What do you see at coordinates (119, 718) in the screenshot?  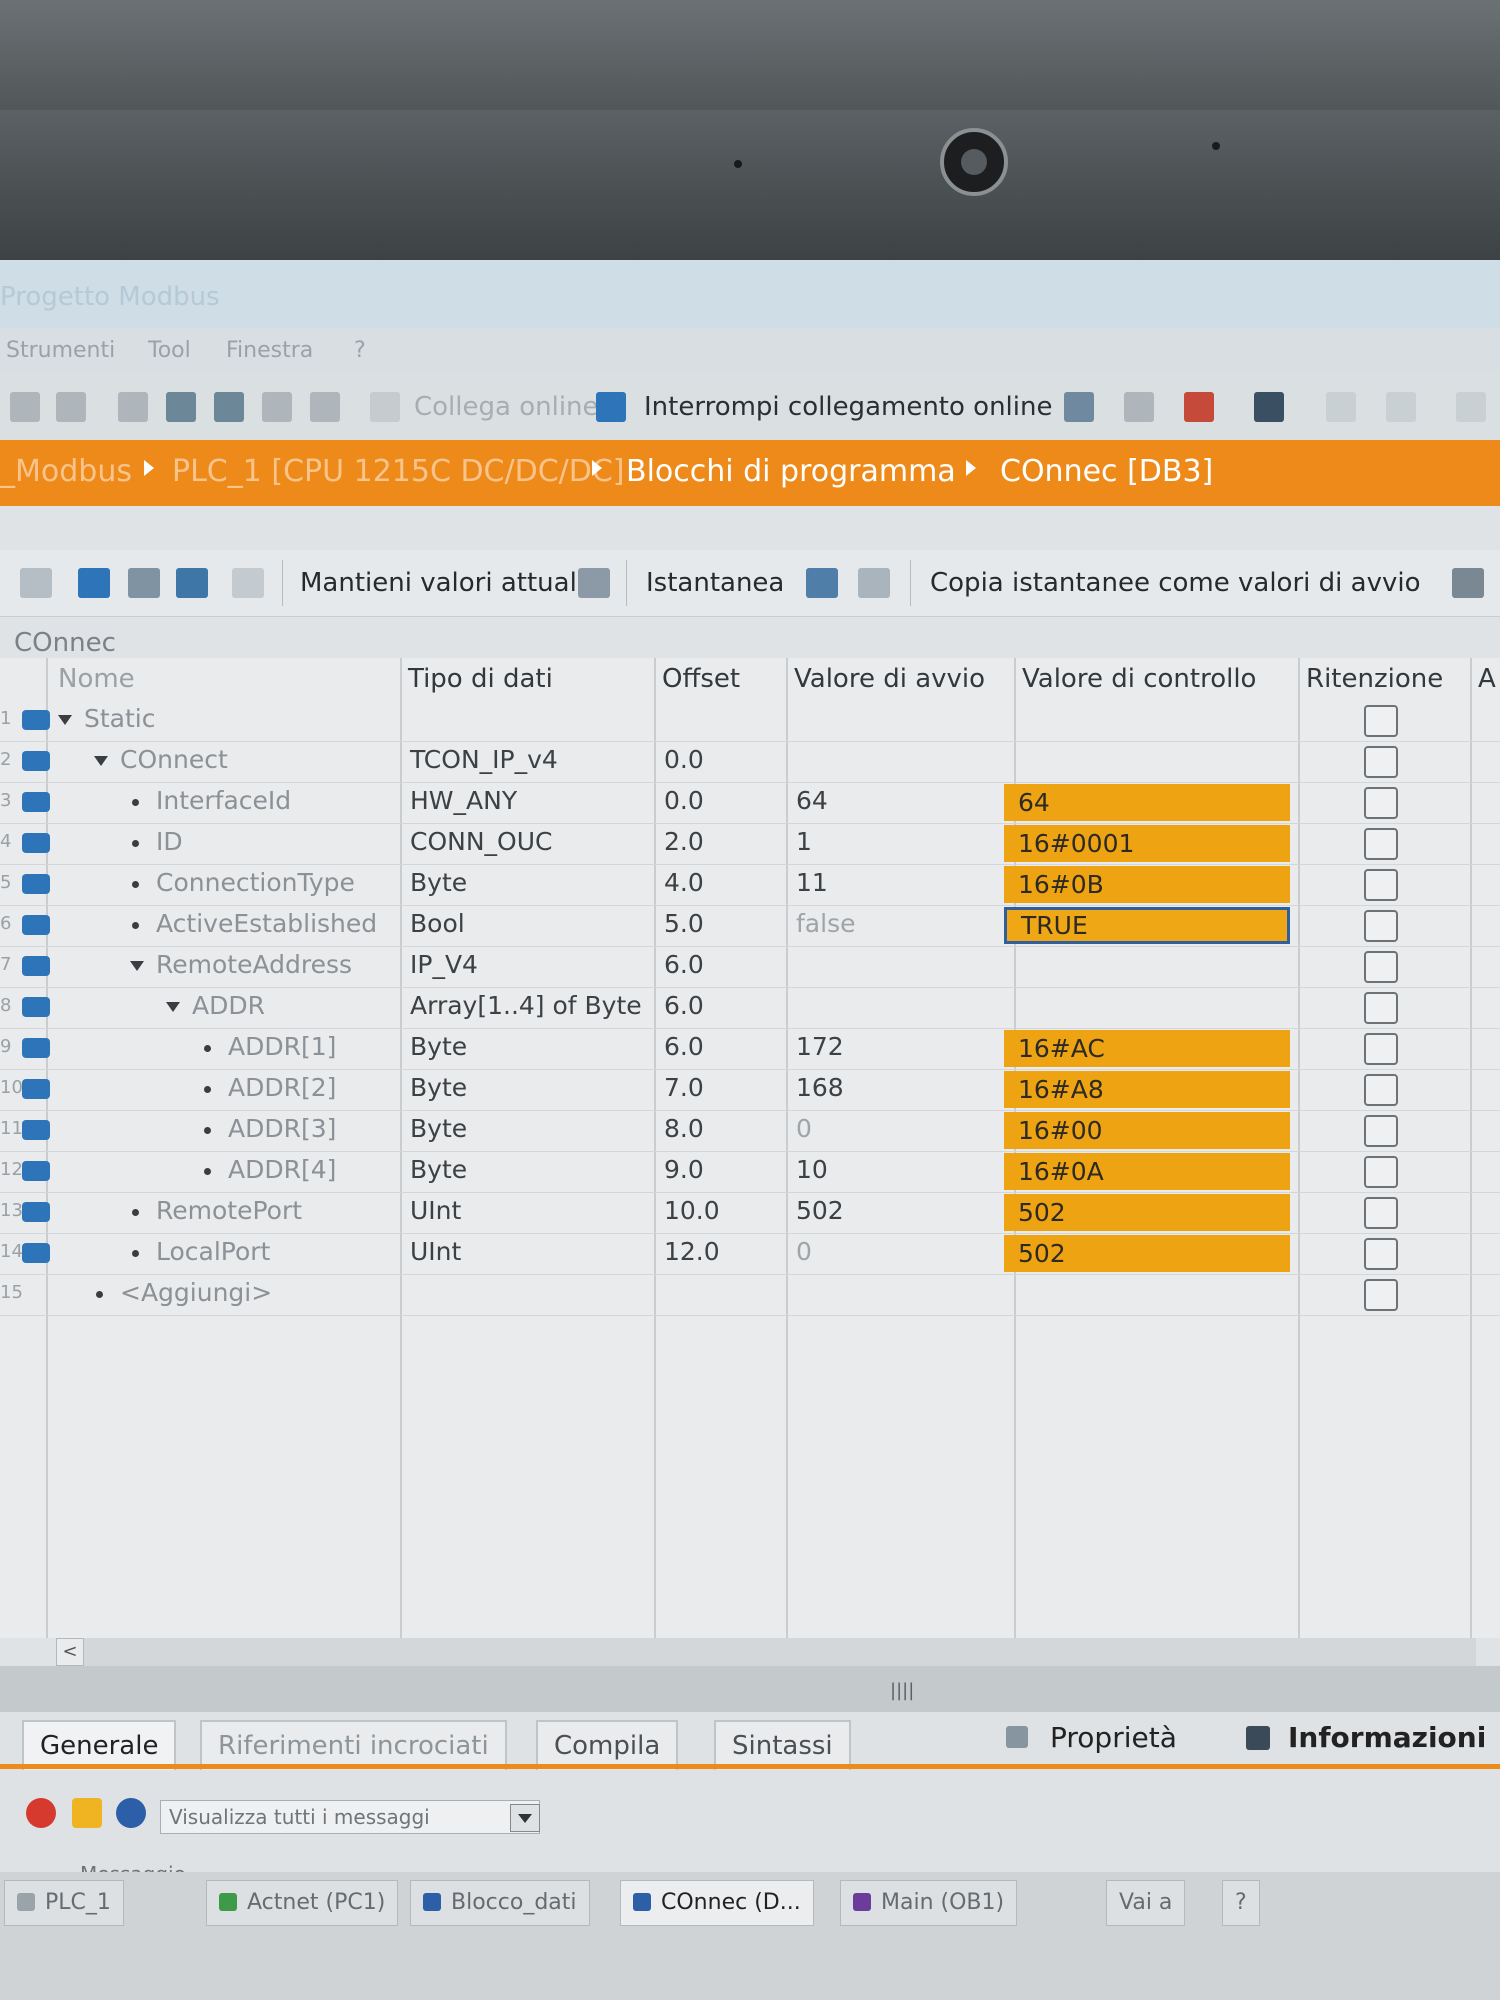 I see `cell-name: Static` at bounding box center [119, 718].